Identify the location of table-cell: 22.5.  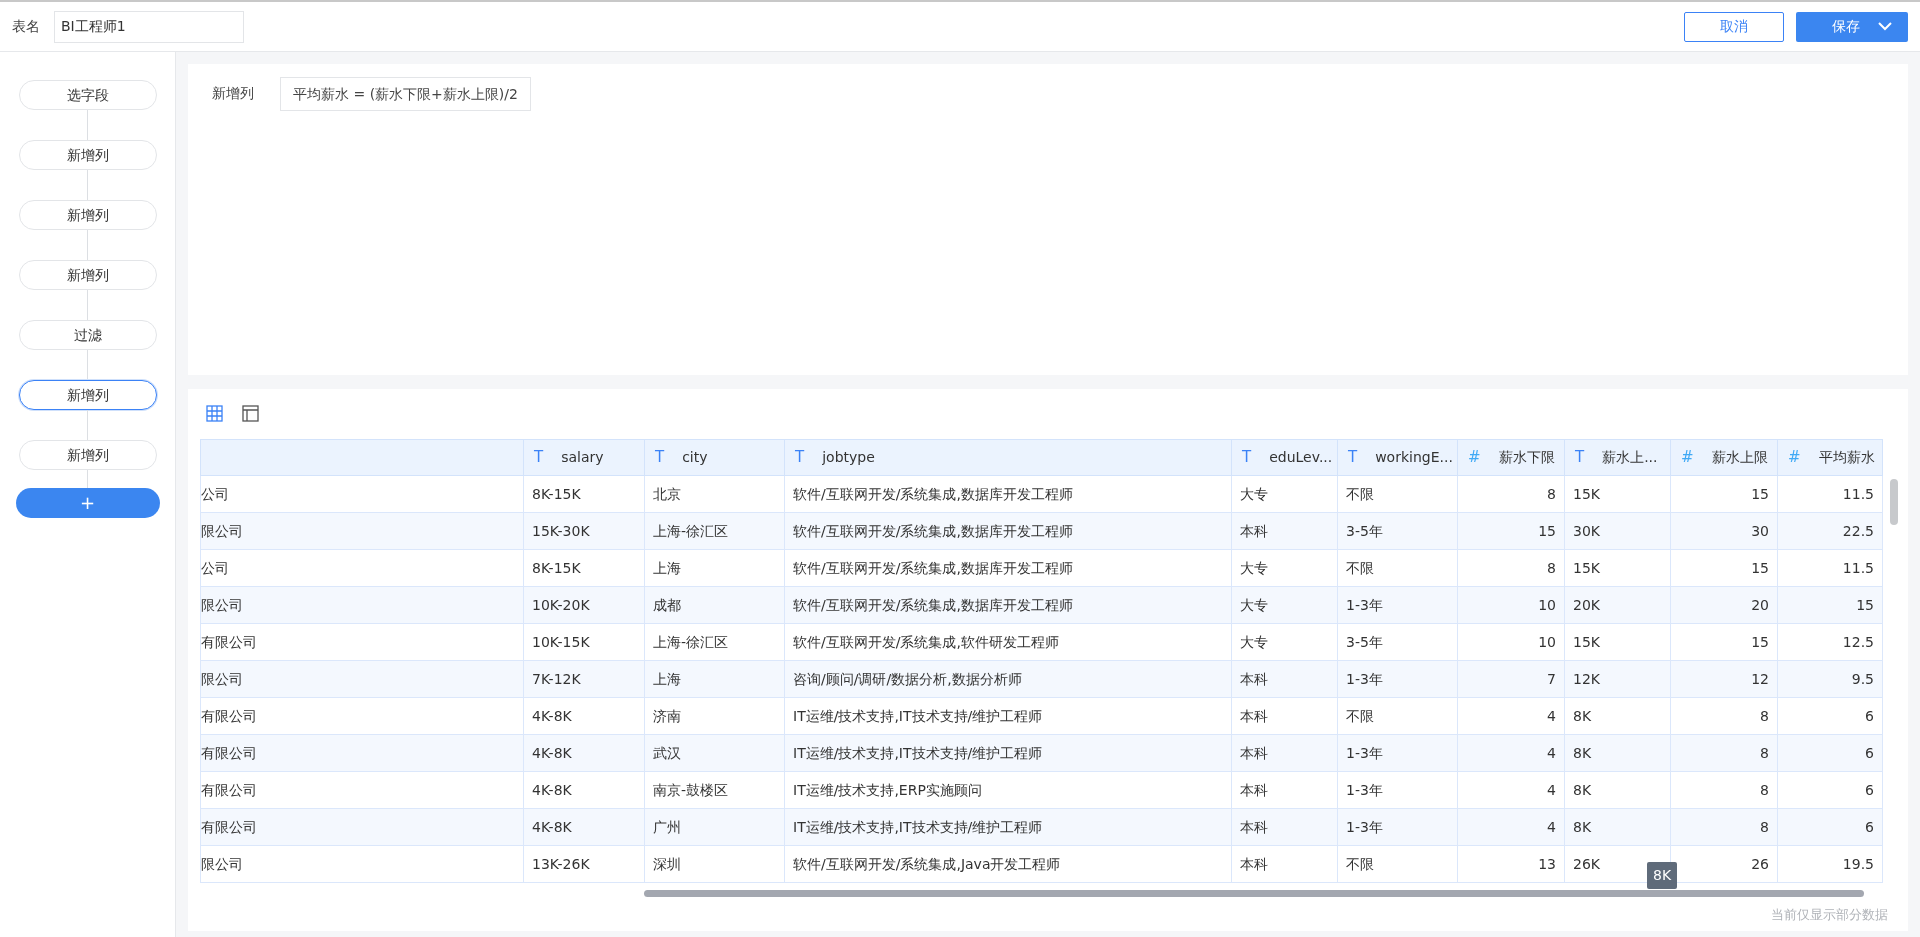
(1830, 531).